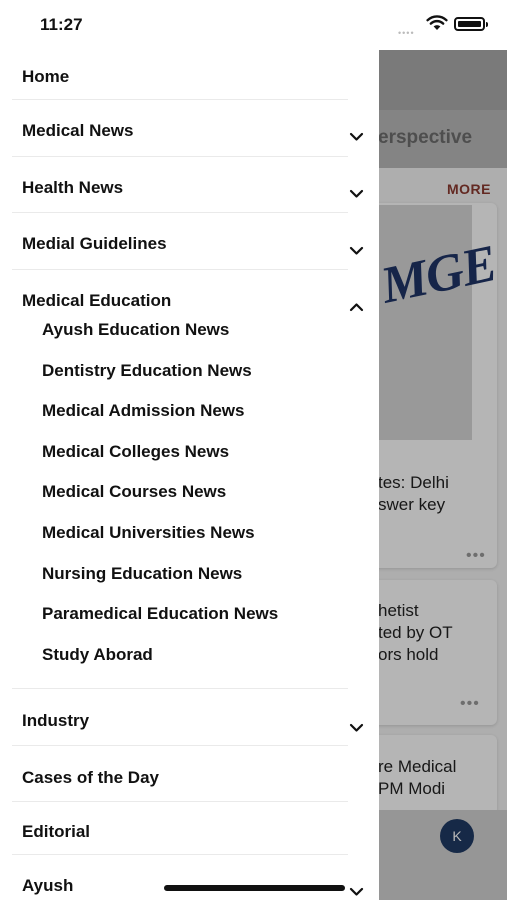  What do you see at coordinates (180, 717) in the screenshot?
I see `menu-item-industry: Industry` at bounding box center [180, 717].